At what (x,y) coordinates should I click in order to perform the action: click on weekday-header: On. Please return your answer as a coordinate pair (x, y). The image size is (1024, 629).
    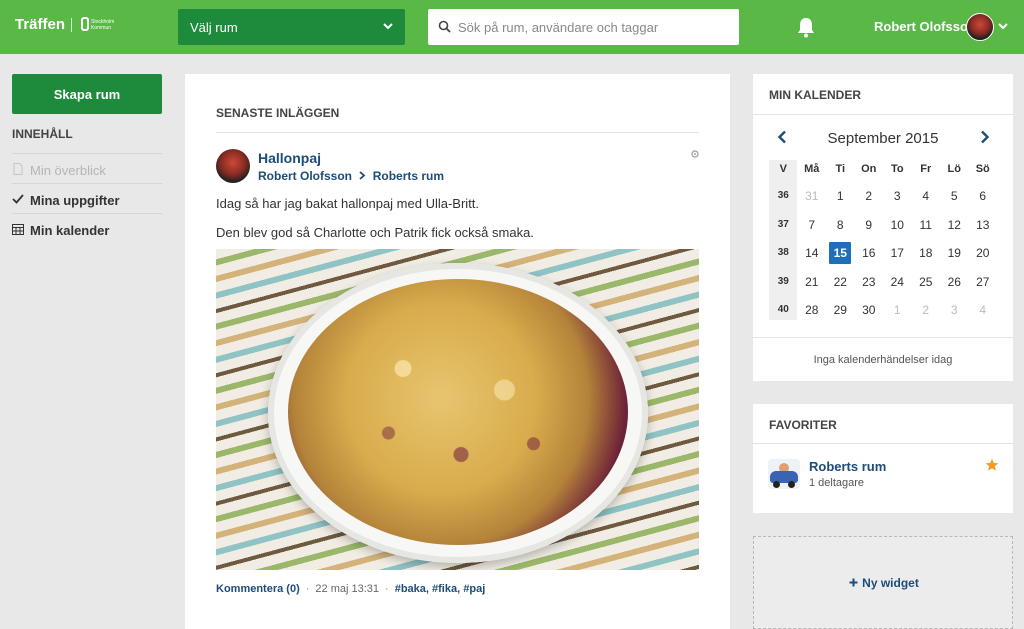
    Looking at the image, I should click on (869, 169).